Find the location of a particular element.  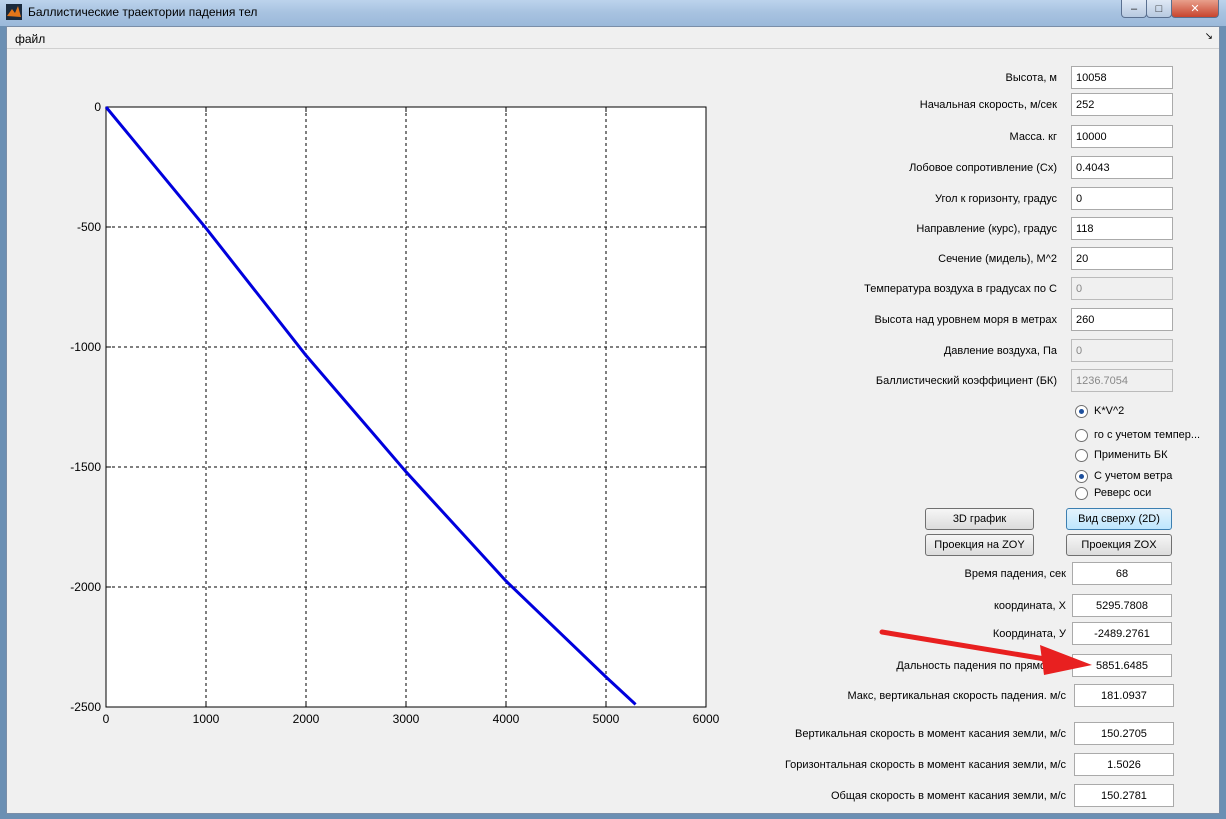

x-tick-label: 2000 is located at coordinates (306, 719).